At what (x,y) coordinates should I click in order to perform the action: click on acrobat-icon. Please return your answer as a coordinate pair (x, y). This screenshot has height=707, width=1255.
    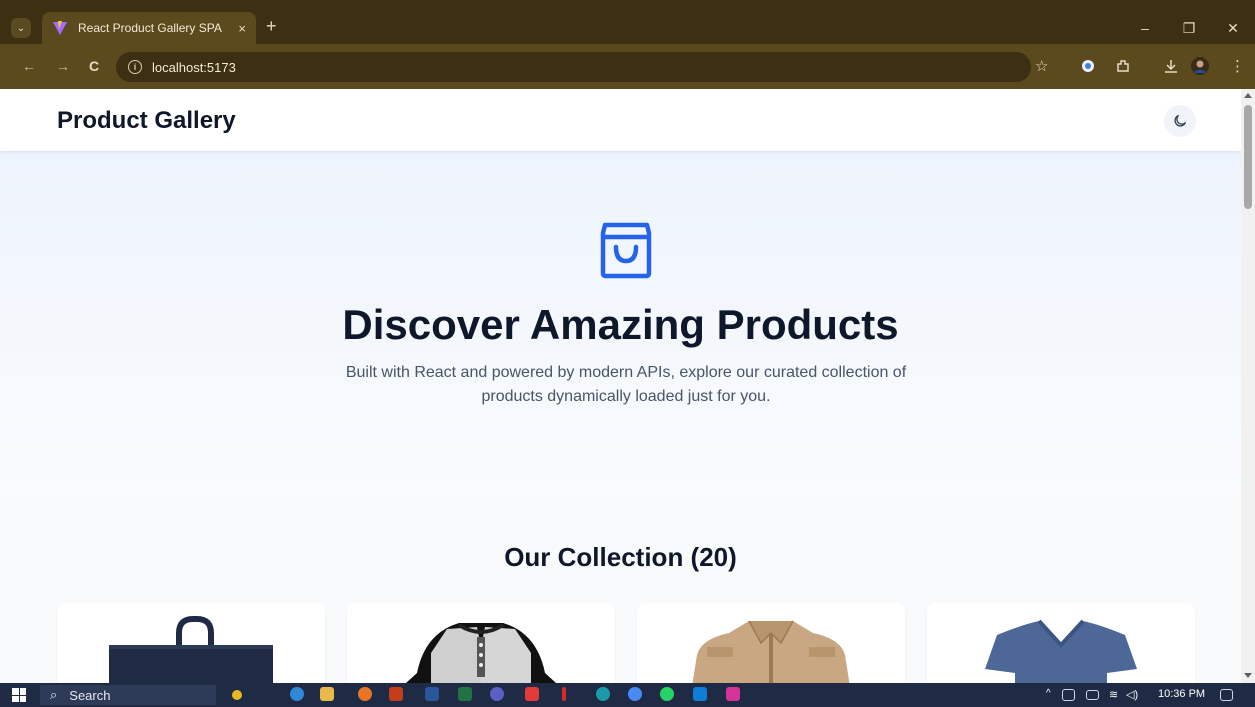
    Looking at the image, I should click on (532, 694).